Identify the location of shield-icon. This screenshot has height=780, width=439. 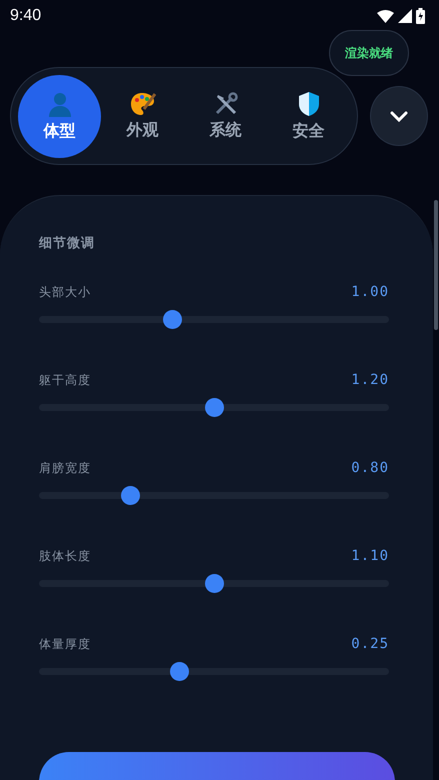
(309, 103).